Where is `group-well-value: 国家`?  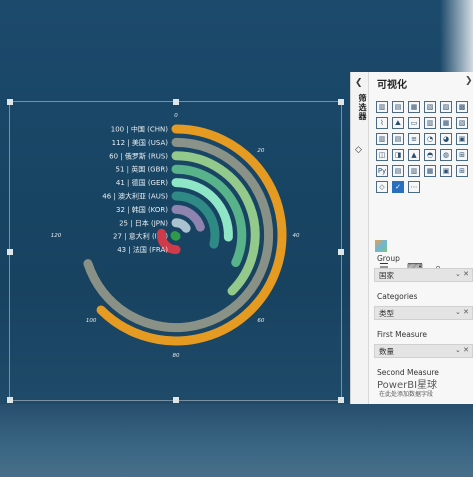
group-well-value: 国家 is located at coordinates (386, 275).